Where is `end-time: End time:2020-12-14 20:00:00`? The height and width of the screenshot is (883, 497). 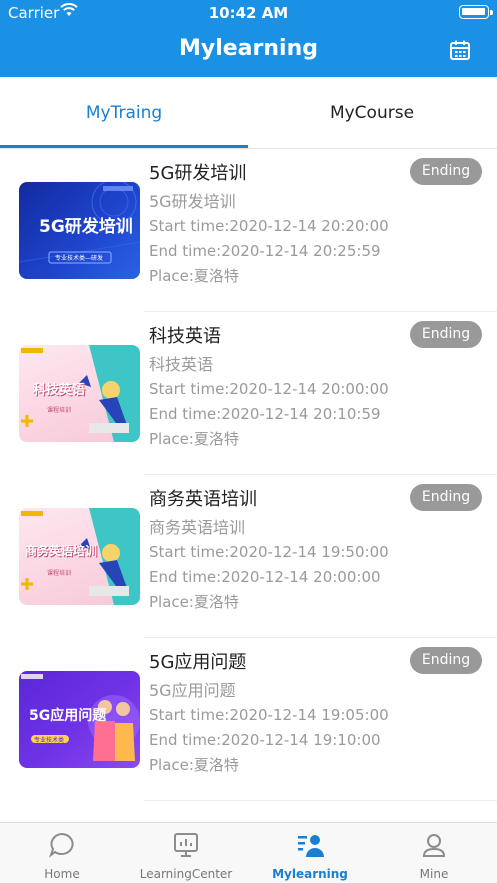 end-time: End time:2020-12-14 20:00:00 is located at coordinates (265, 577).